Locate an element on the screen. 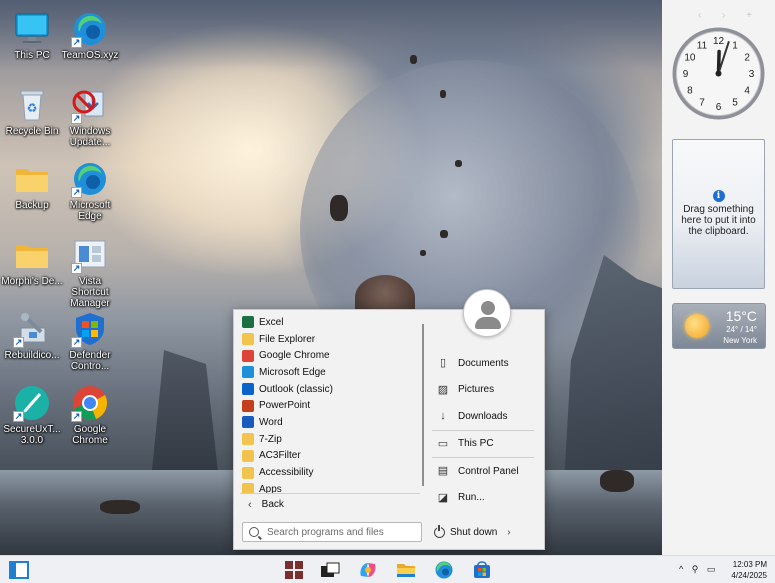 The height and width of the screenshot is (583, 775). edge-icon: ↗ is located at coordinates (90, 179).